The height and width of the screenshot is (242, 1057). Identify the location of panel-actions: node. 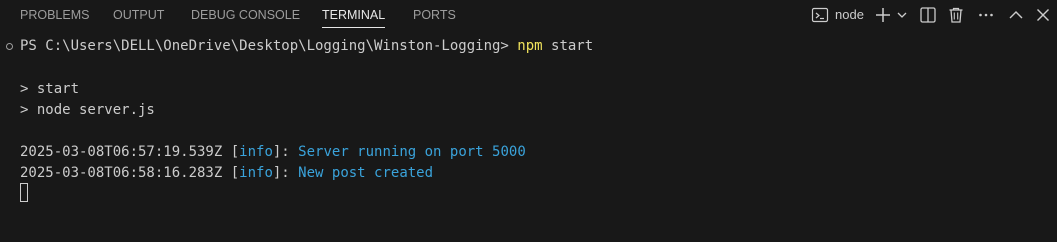
(528, 15).